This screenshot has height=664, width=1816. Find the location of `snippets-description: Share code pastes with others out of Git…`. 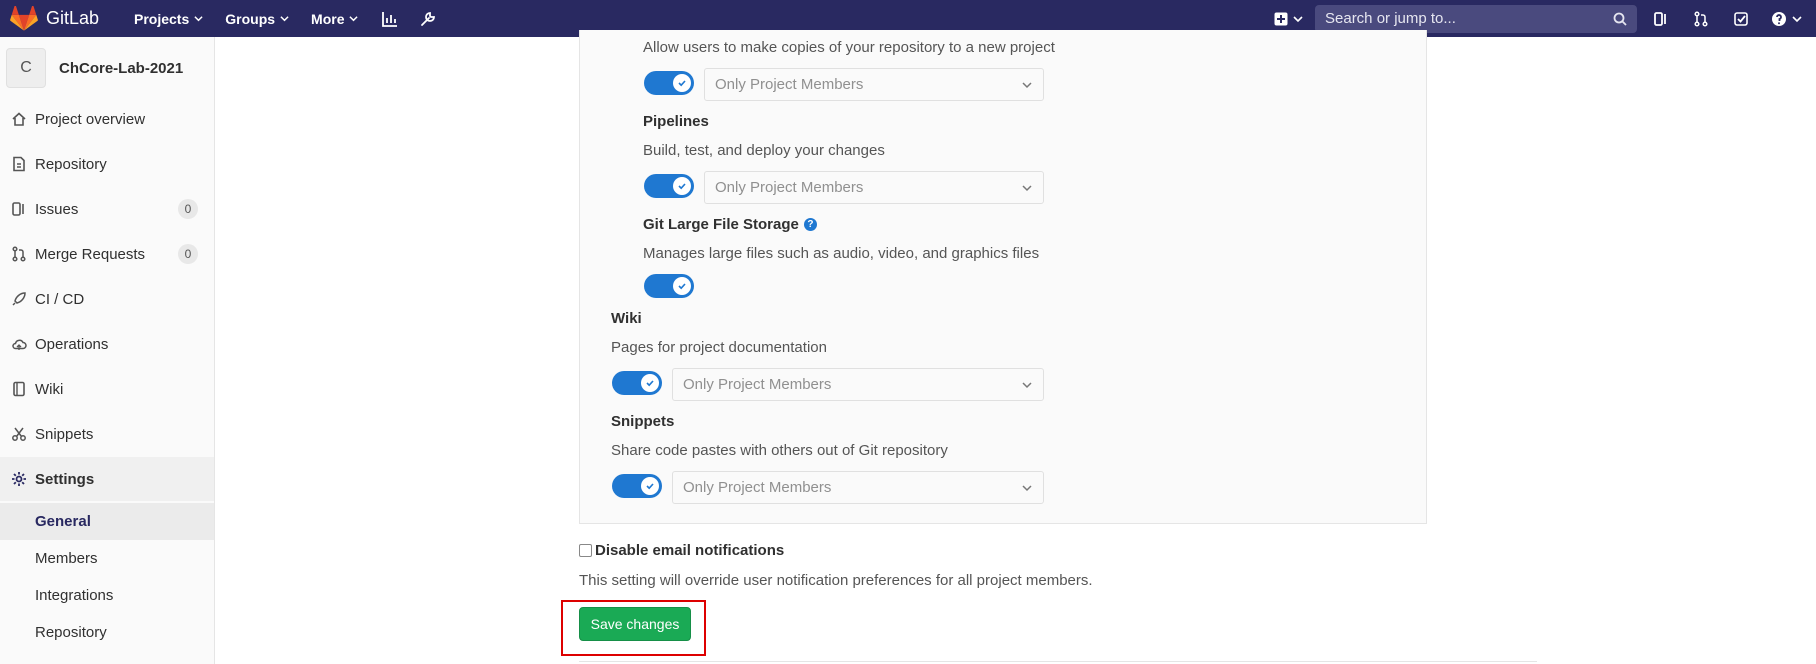

snippets-description: Share code pastes with others out of Git… is located at coordinates (779, 450).